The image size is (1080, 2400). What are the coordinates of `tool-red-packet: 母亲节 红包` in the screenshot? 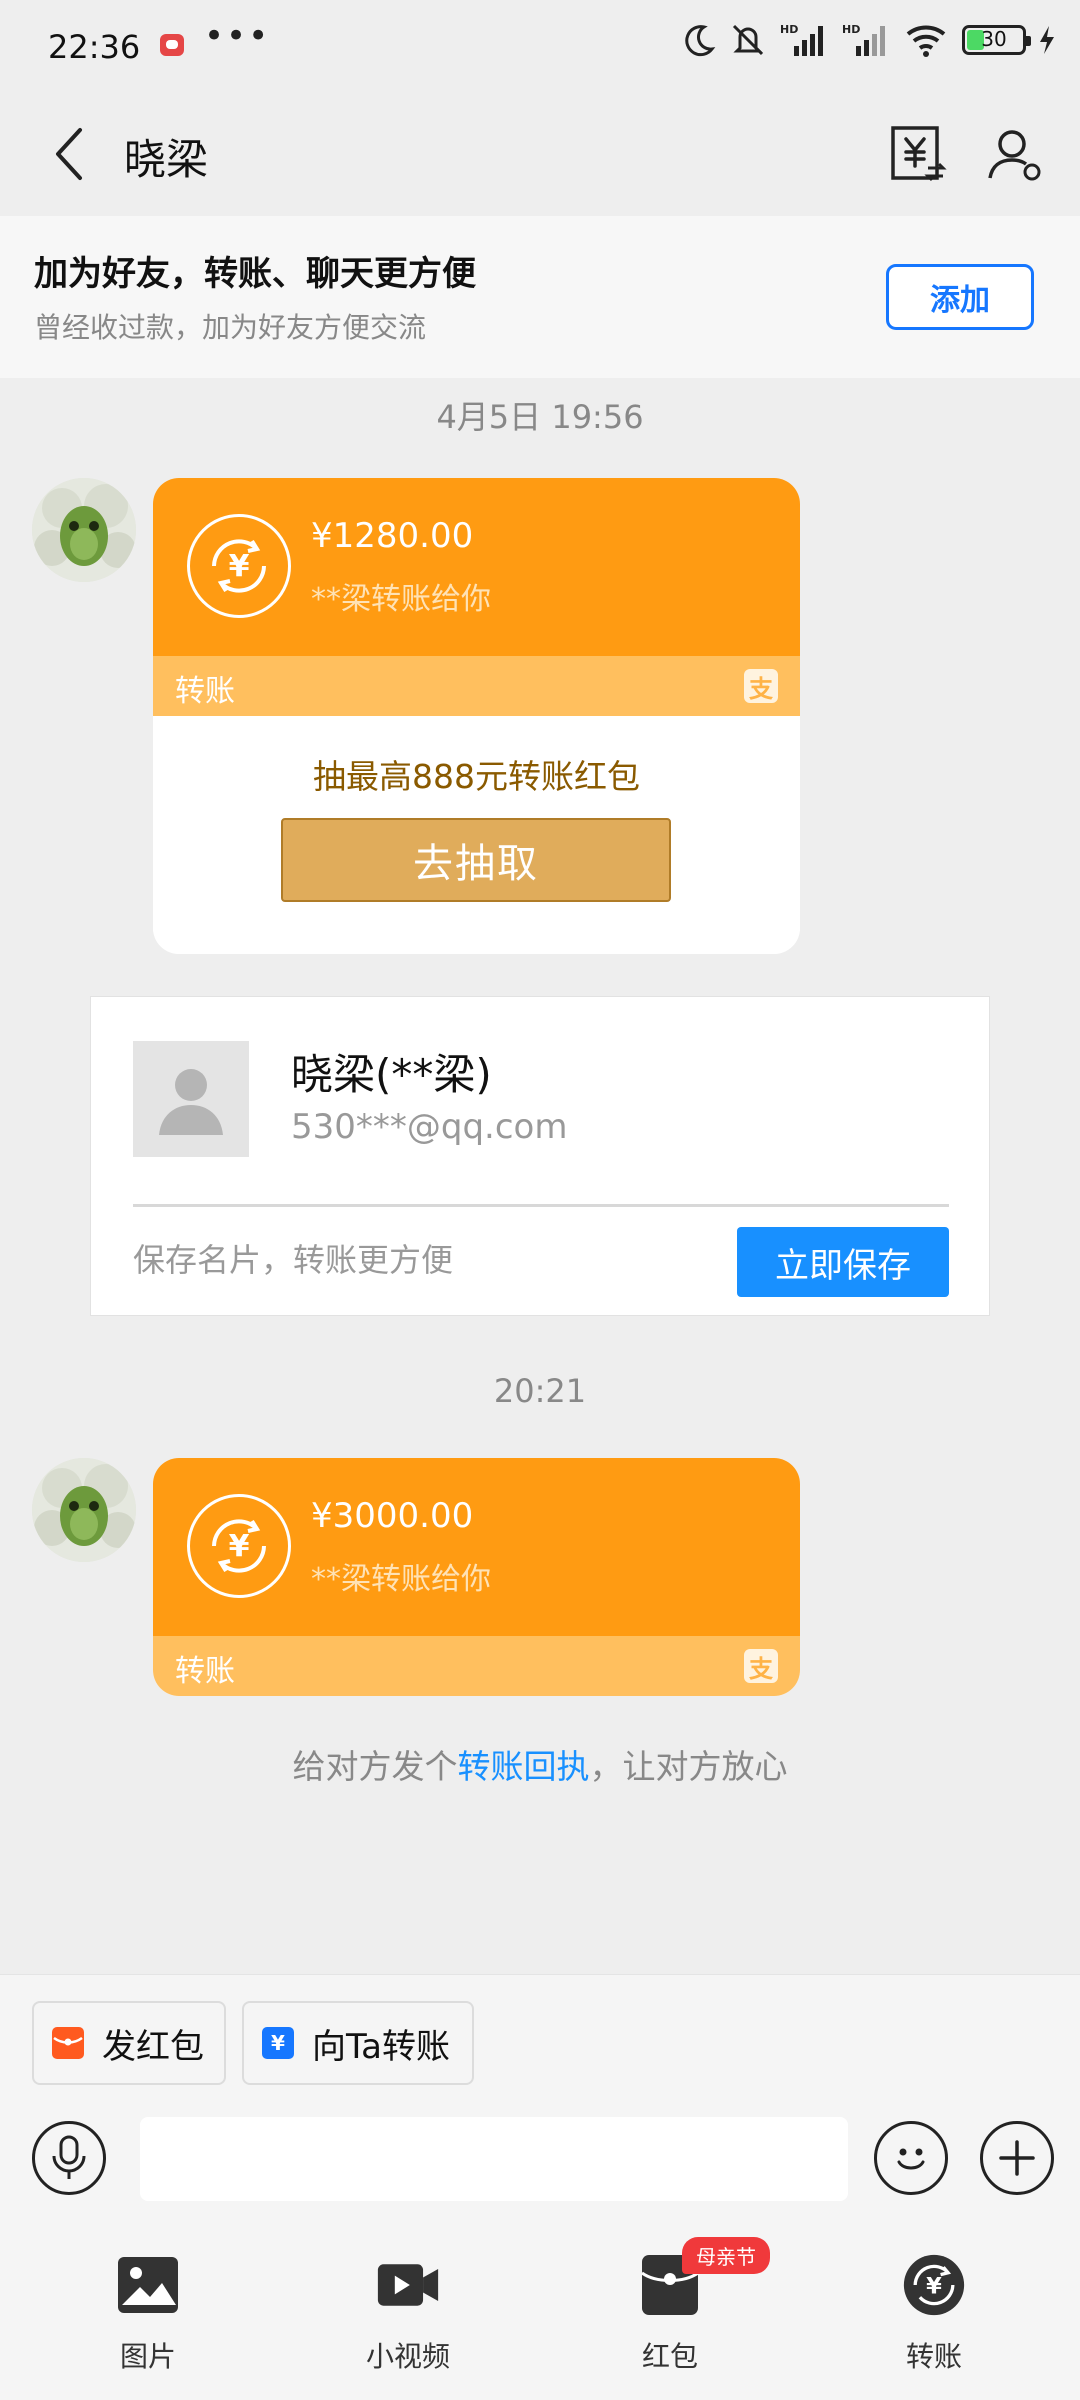 It's located at (680, 2310).